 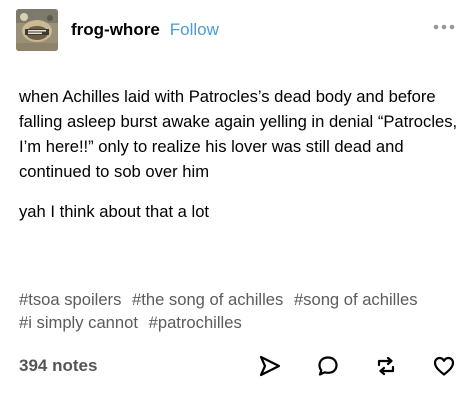 What do you see at coordinates (194, 30) in the screenshot?
I see `follow-button: Follow` at bounding box center [194, 30].